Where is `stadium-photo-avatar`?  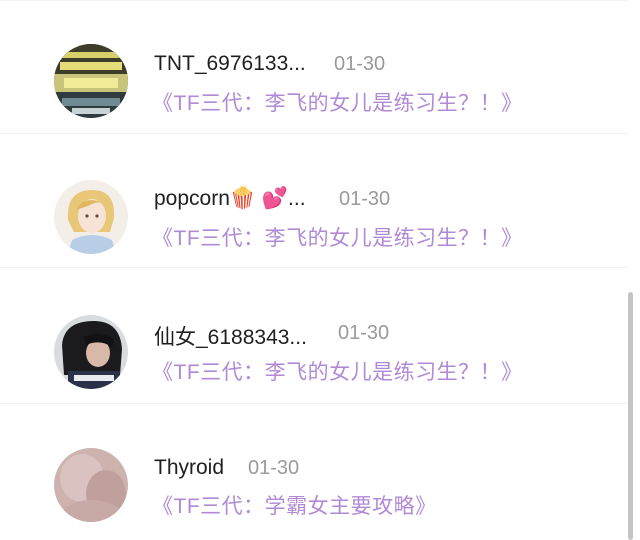
stadium-photo-avatar is located at coordinates (91, 81).